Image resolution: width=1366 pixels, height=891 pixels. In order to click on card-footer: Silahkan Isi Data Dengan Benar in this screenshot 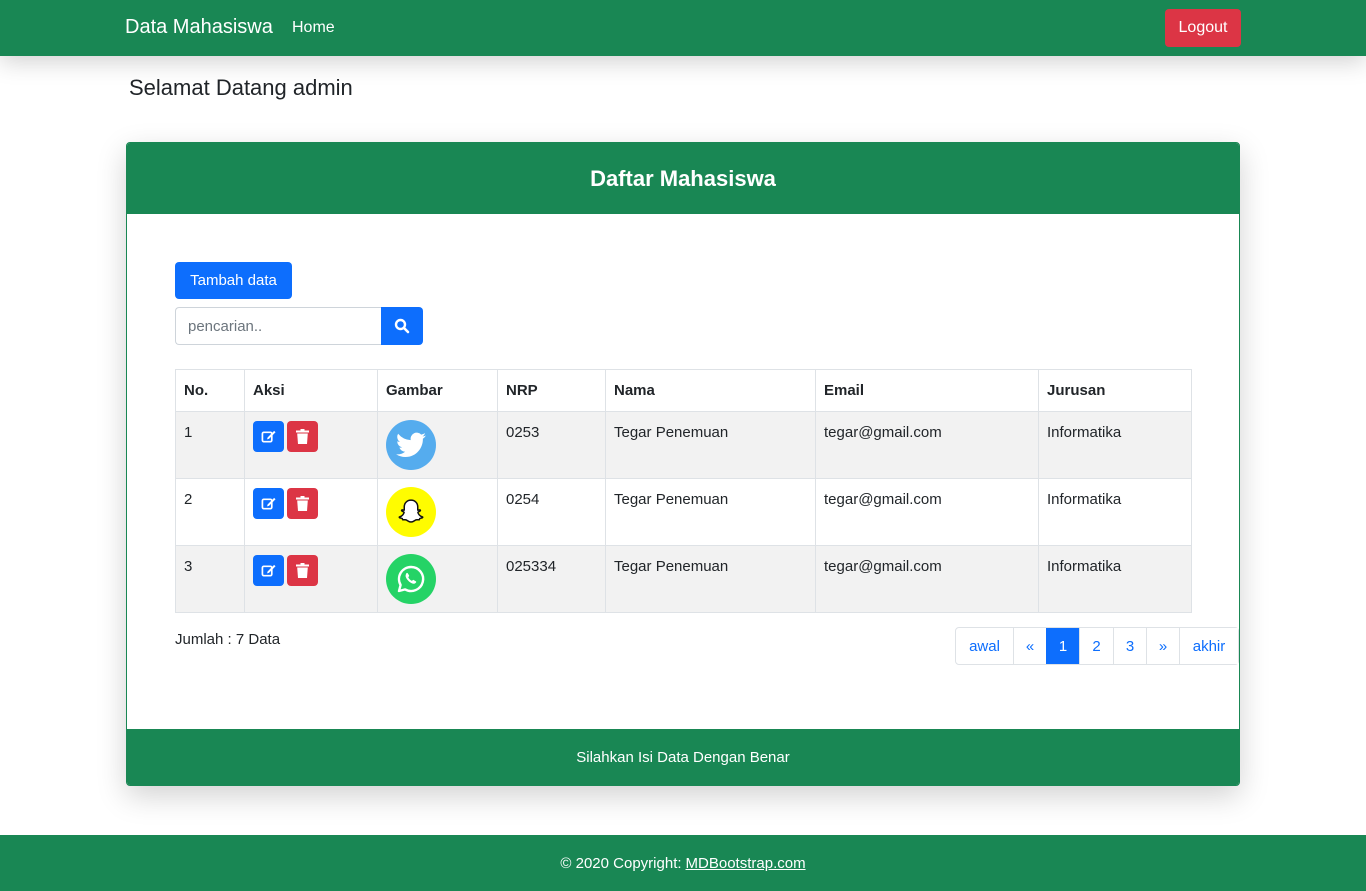, I will do `click(683, 757)`.